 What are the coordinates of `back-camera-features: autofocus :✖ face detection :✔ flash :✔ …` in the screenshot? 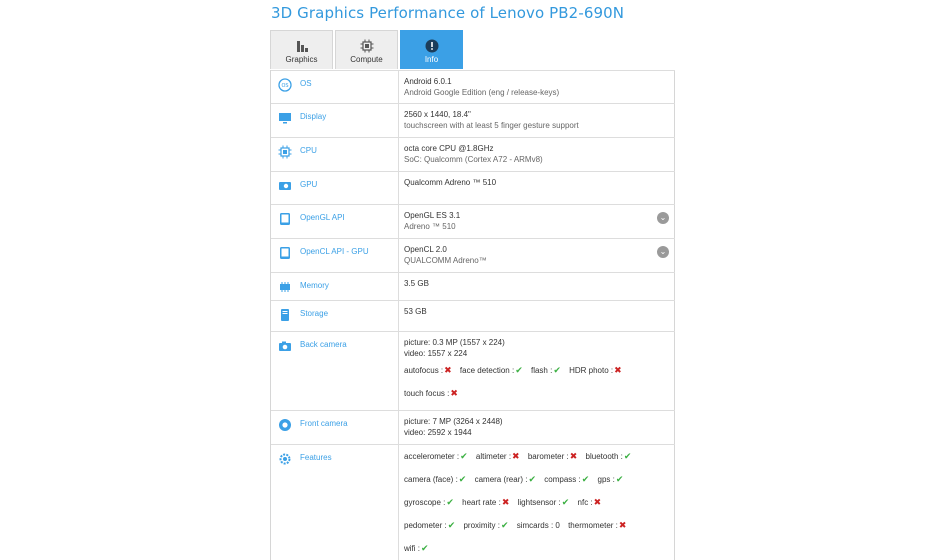 It's located at (537, 382).